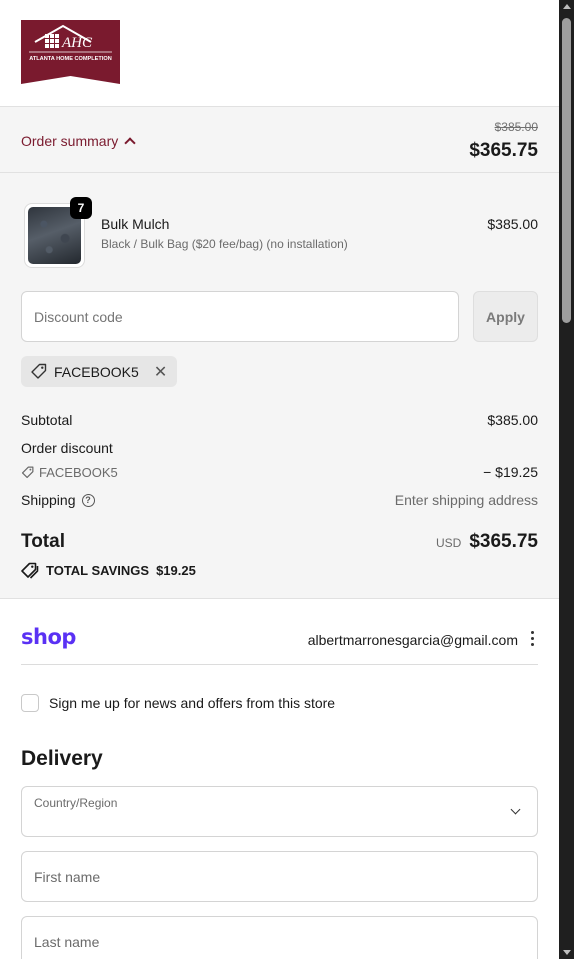 This screenshot has width=574, height=959. What do you see at coordinates (30, 570) in the screenshot?
I see `savings-tag-icon` at bounding box center [30, 570].